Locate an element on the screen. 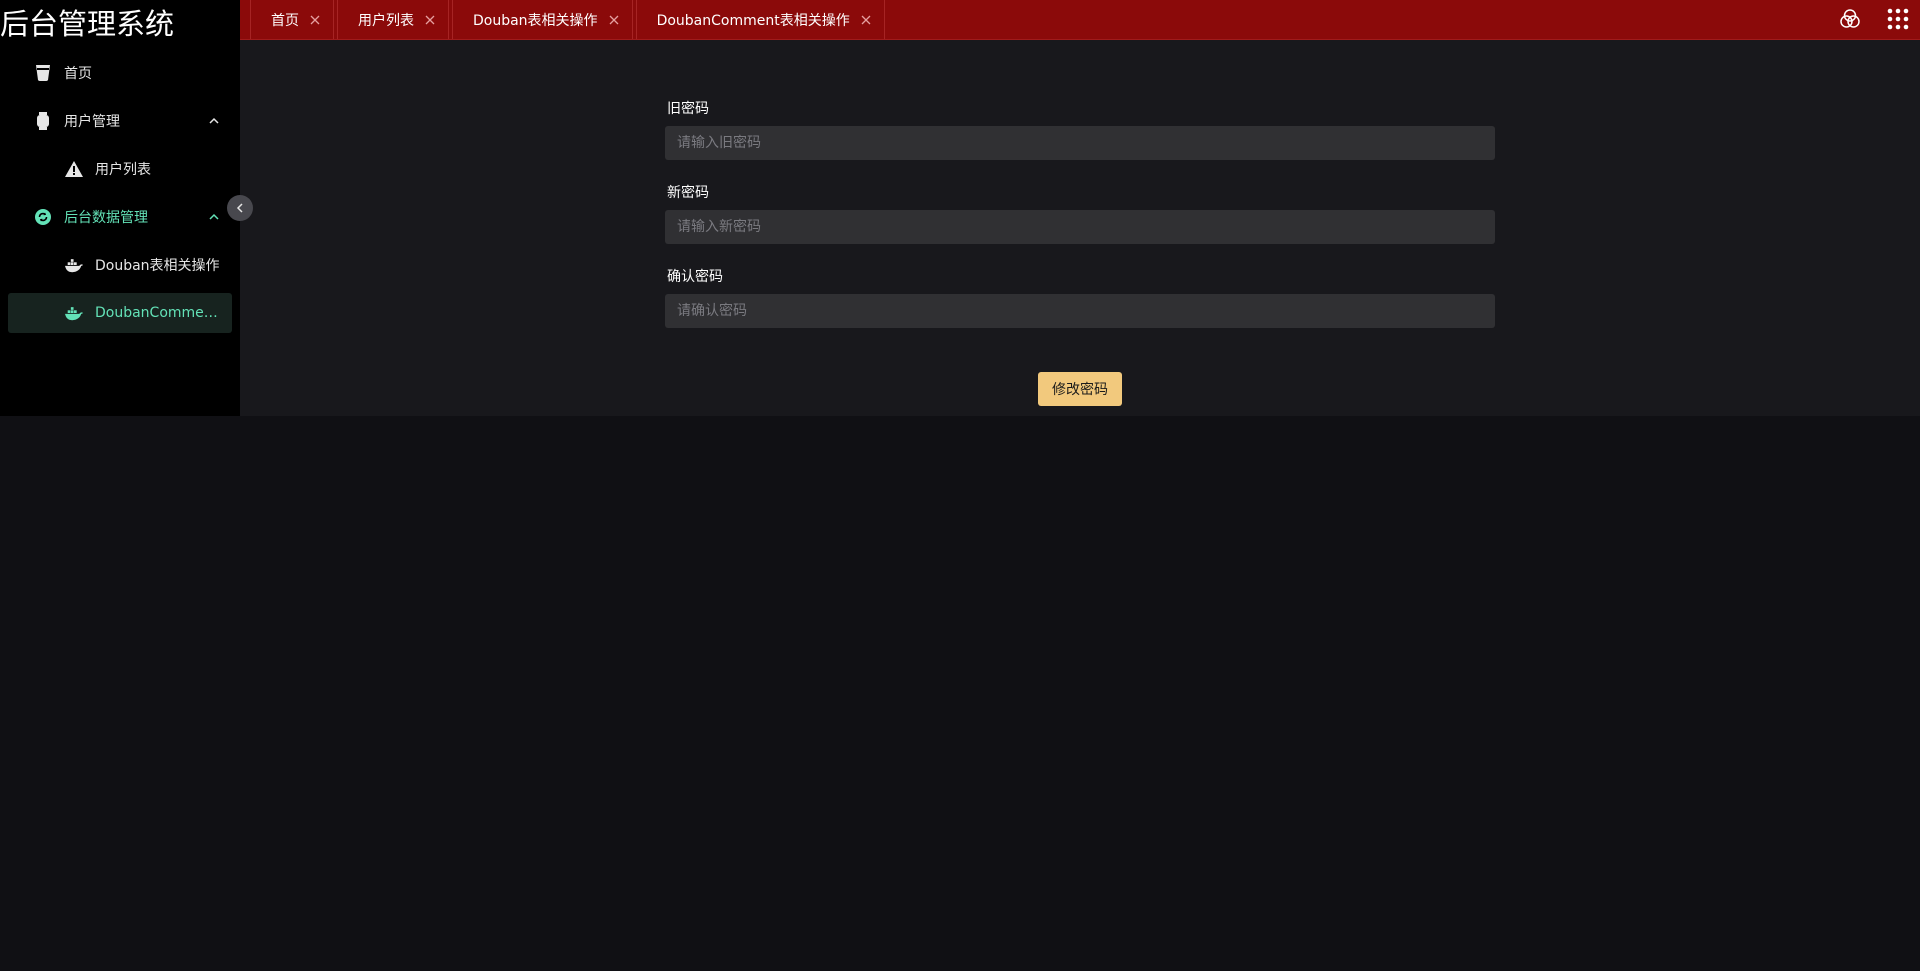  tab-home: 首页 is located at coordinates (292, 19).